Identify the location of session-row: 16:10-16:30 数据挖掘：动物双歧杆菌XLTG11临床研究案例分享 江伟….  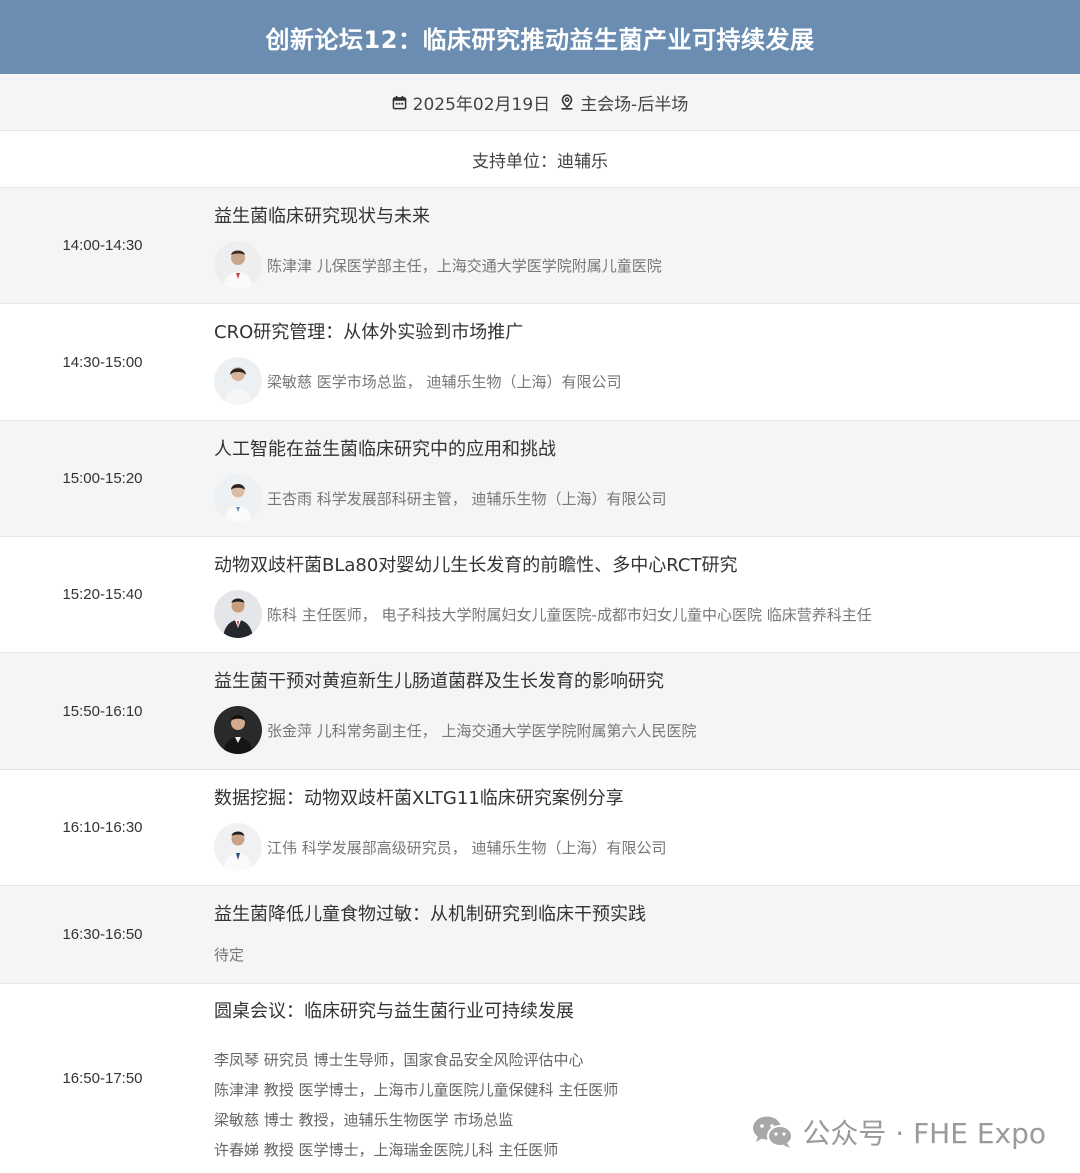
(540, 828).